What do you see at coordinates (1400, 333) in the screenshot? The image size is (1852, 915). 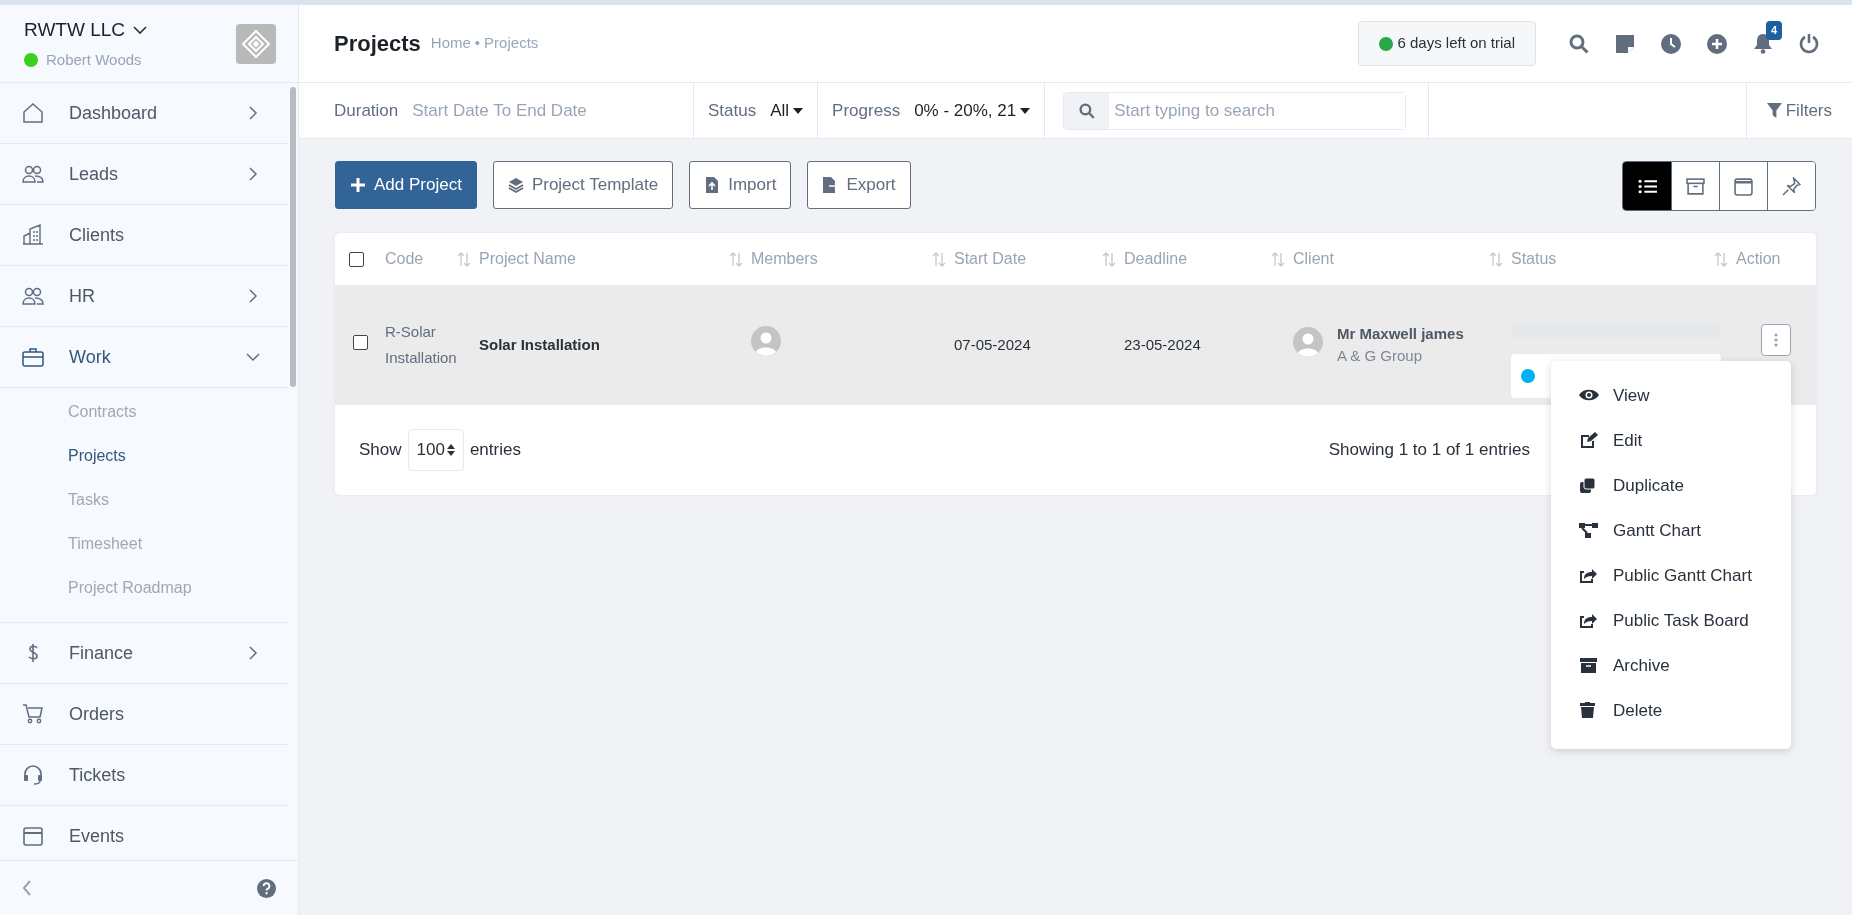 I see `client-name: Mr Maxwell james` at bounding box center [1400, 333].